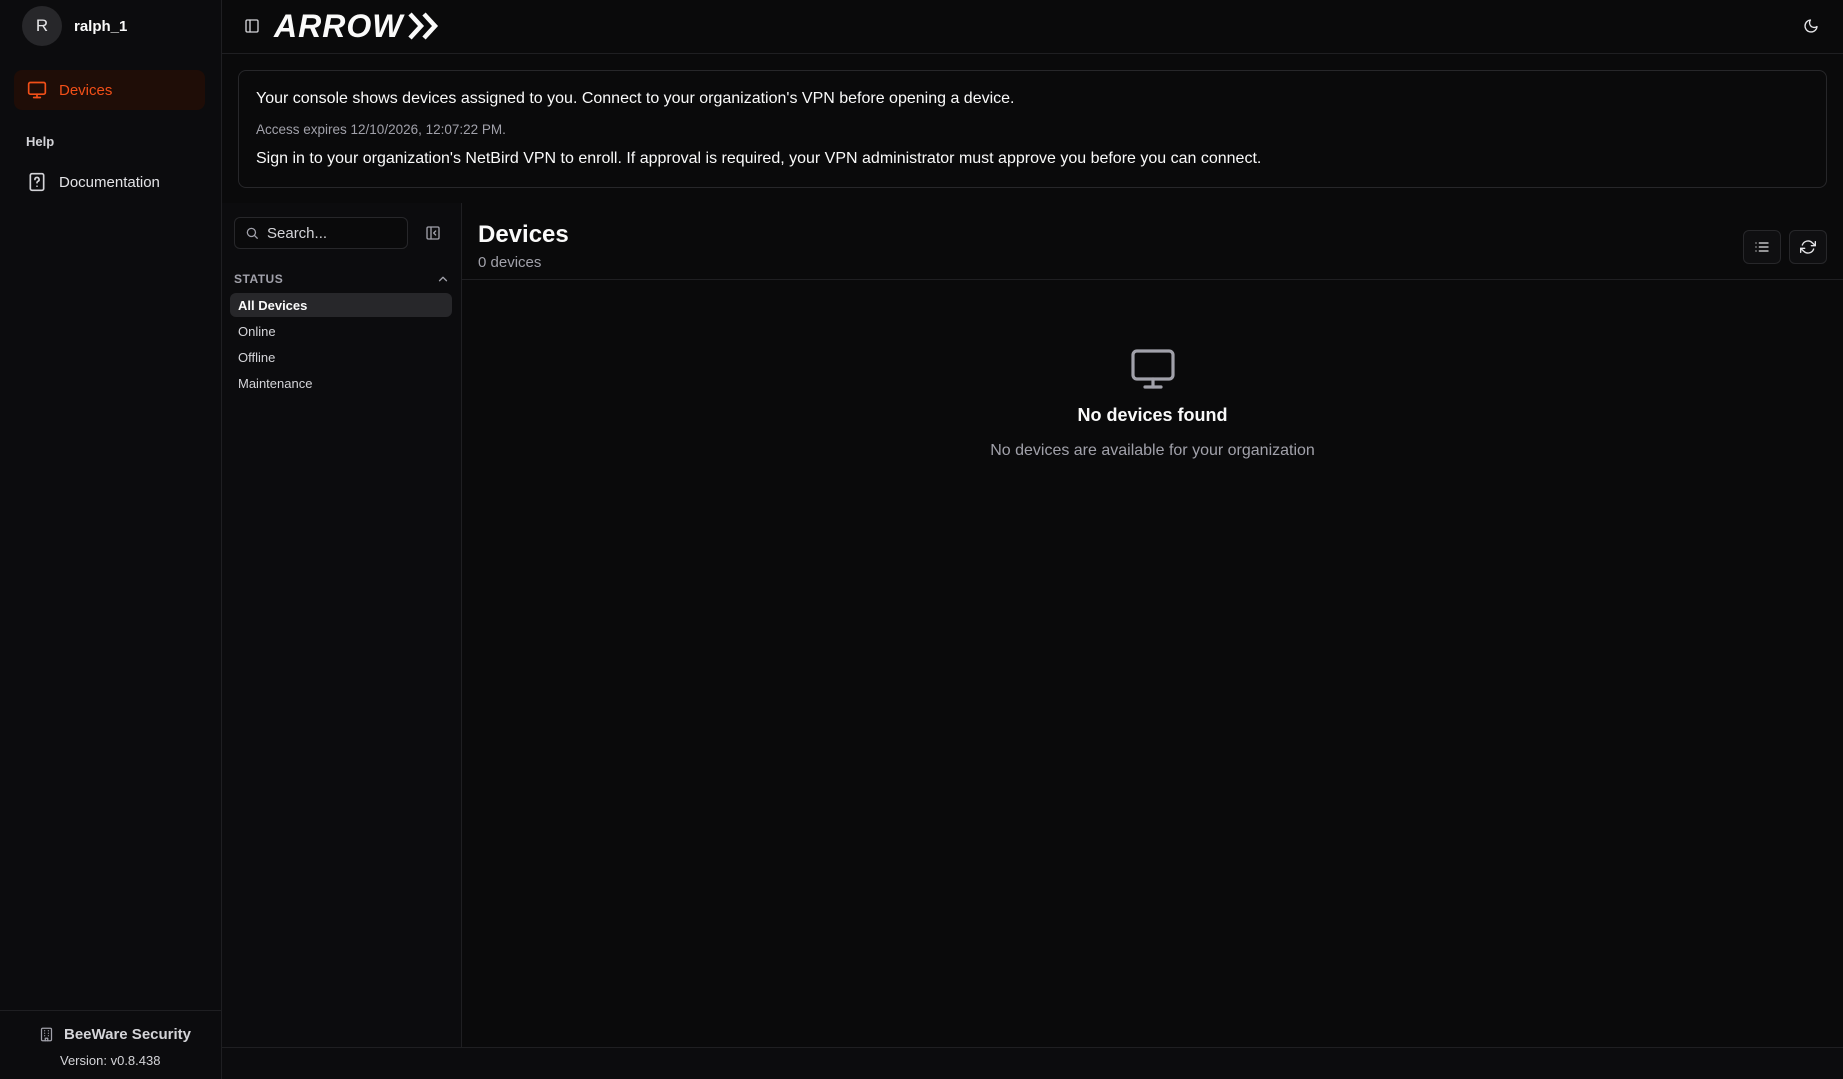  Describe the element at coordinates (101, 26) in the screenshot. I see `username: ralph_1` at that location.